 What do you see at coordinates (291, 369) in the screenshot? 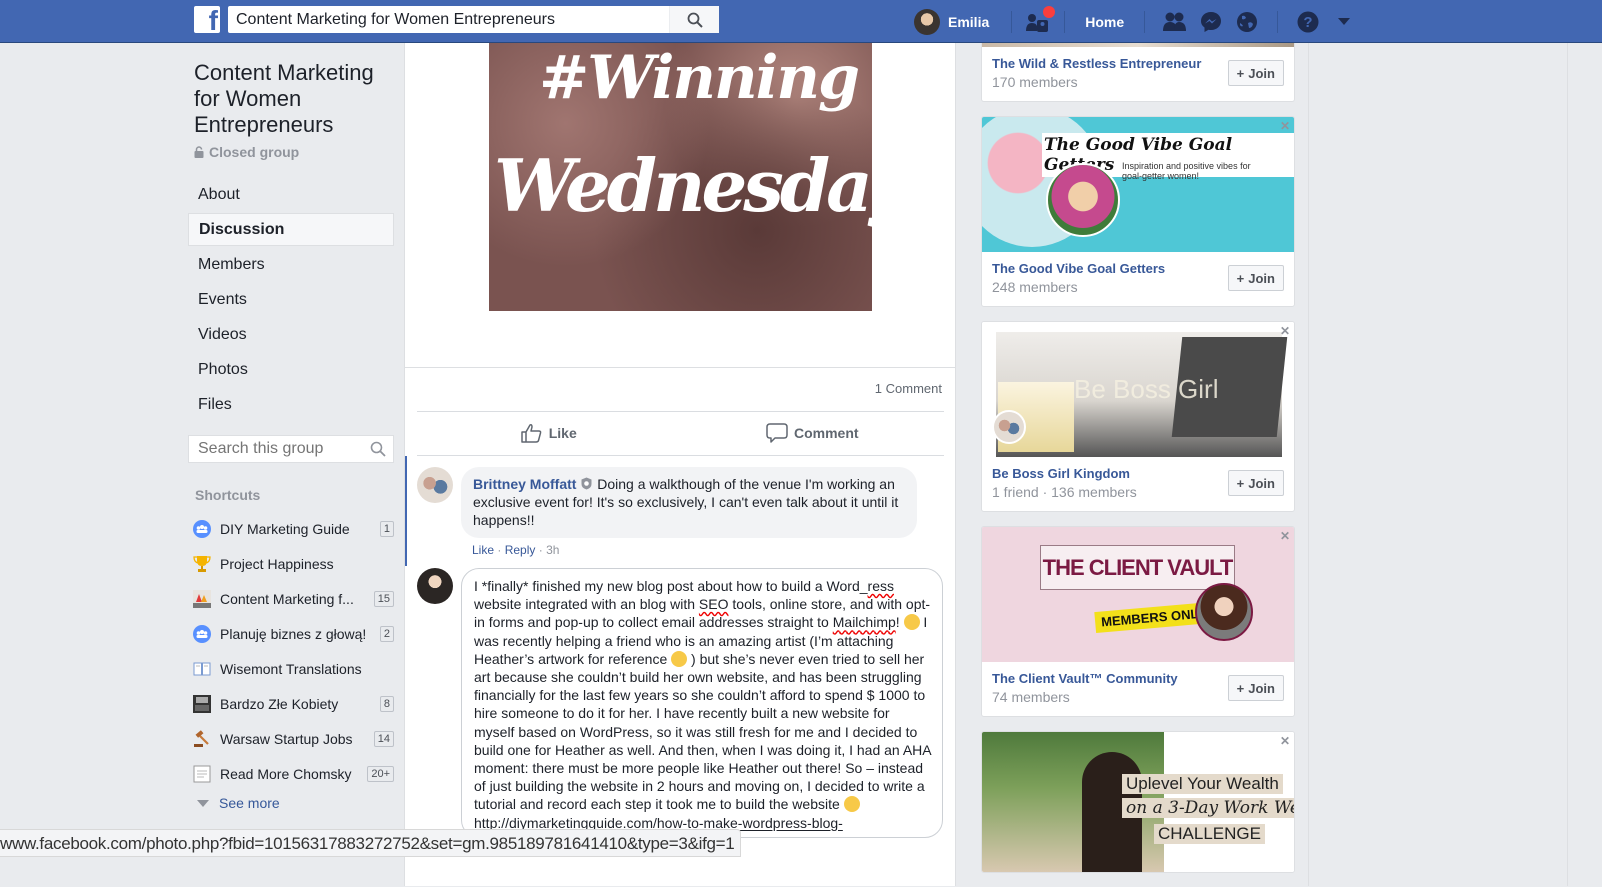
I see `menu-item-photos: Photos` at bounding box center [291, 369].